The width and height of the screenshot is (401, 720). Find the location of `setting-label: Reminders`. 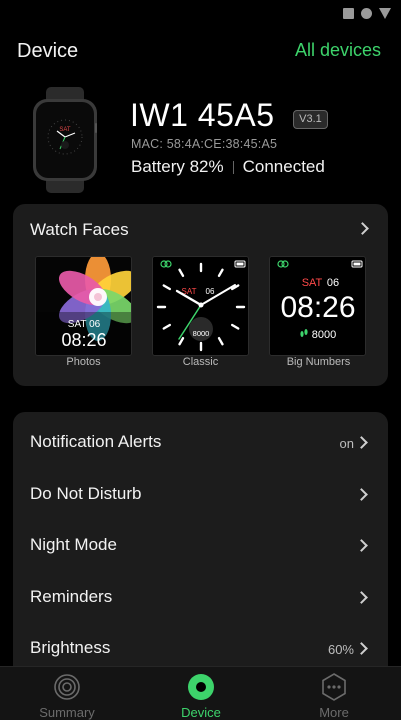

setting-label: Reminders is located at coordinates (71, 596).